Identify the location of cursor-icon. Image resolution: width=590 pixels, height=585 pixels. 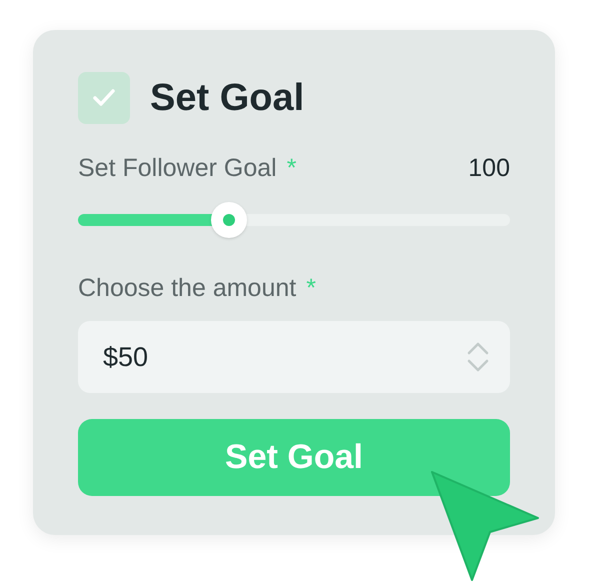
(486, 526).